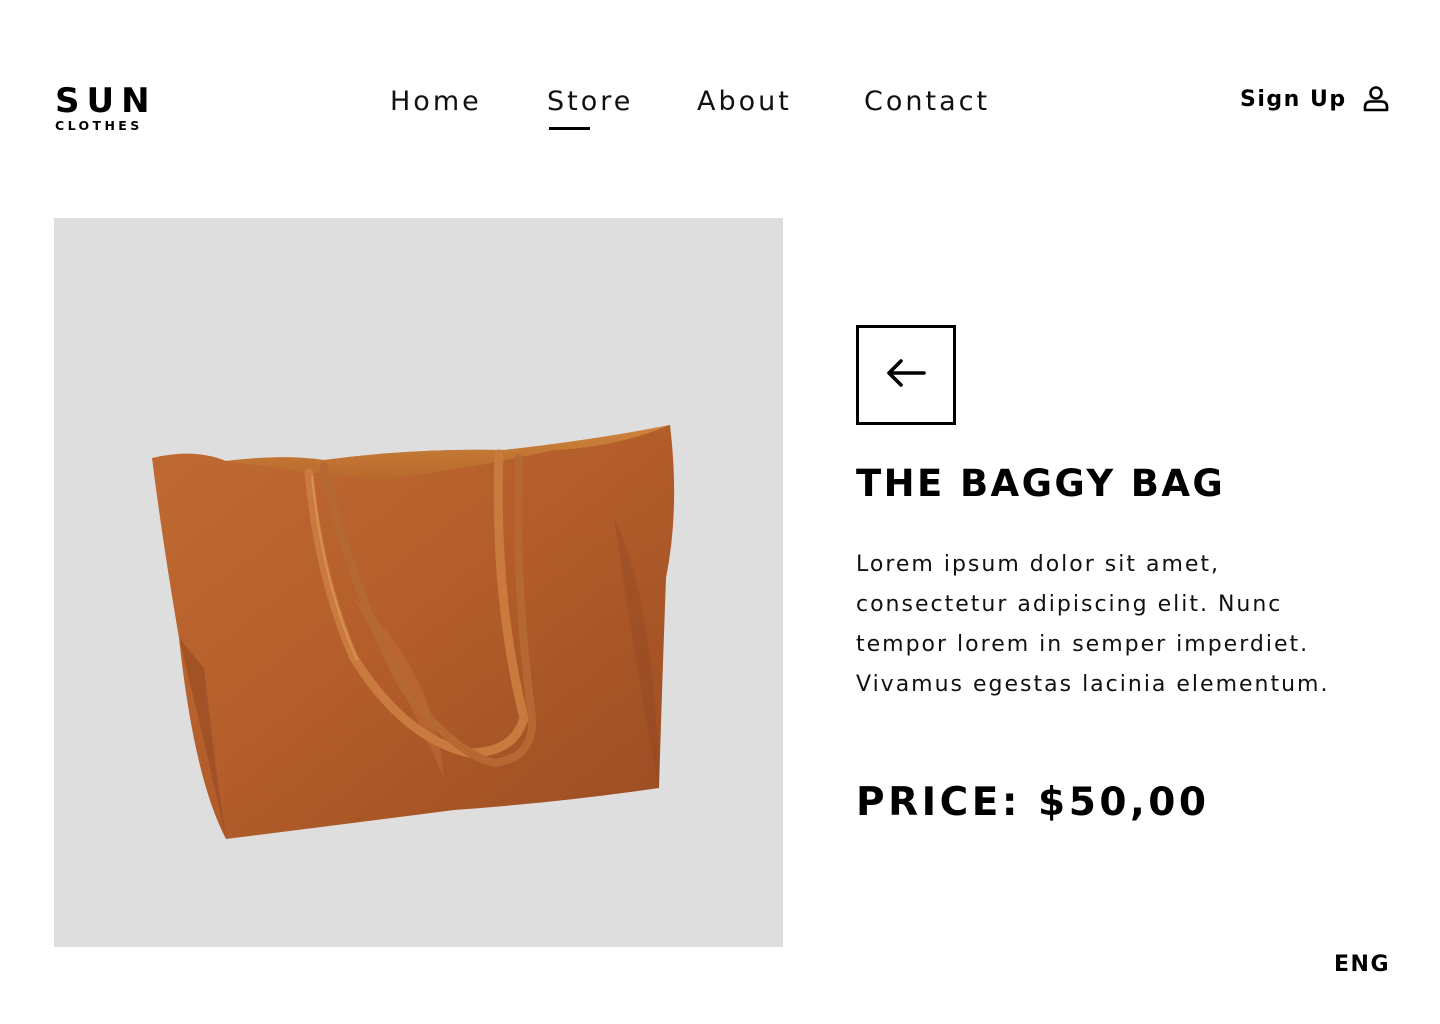 Image resolution: width=1440 pixels, height=1024 pixels. Describe the element at coordinates (1041, 483) in the screenshot. I see `product-title: THE BAGGY BAG` at that location.